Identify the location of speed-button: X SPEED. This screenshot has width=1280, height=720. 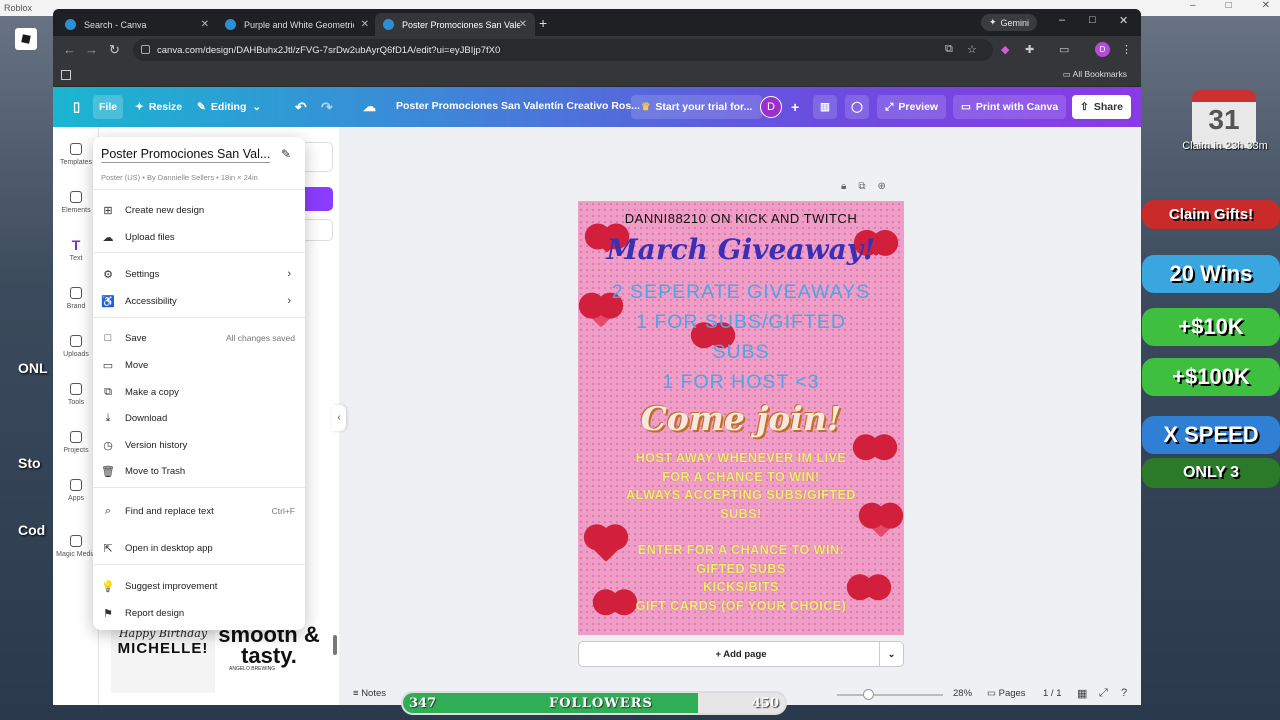
(1211, 435).